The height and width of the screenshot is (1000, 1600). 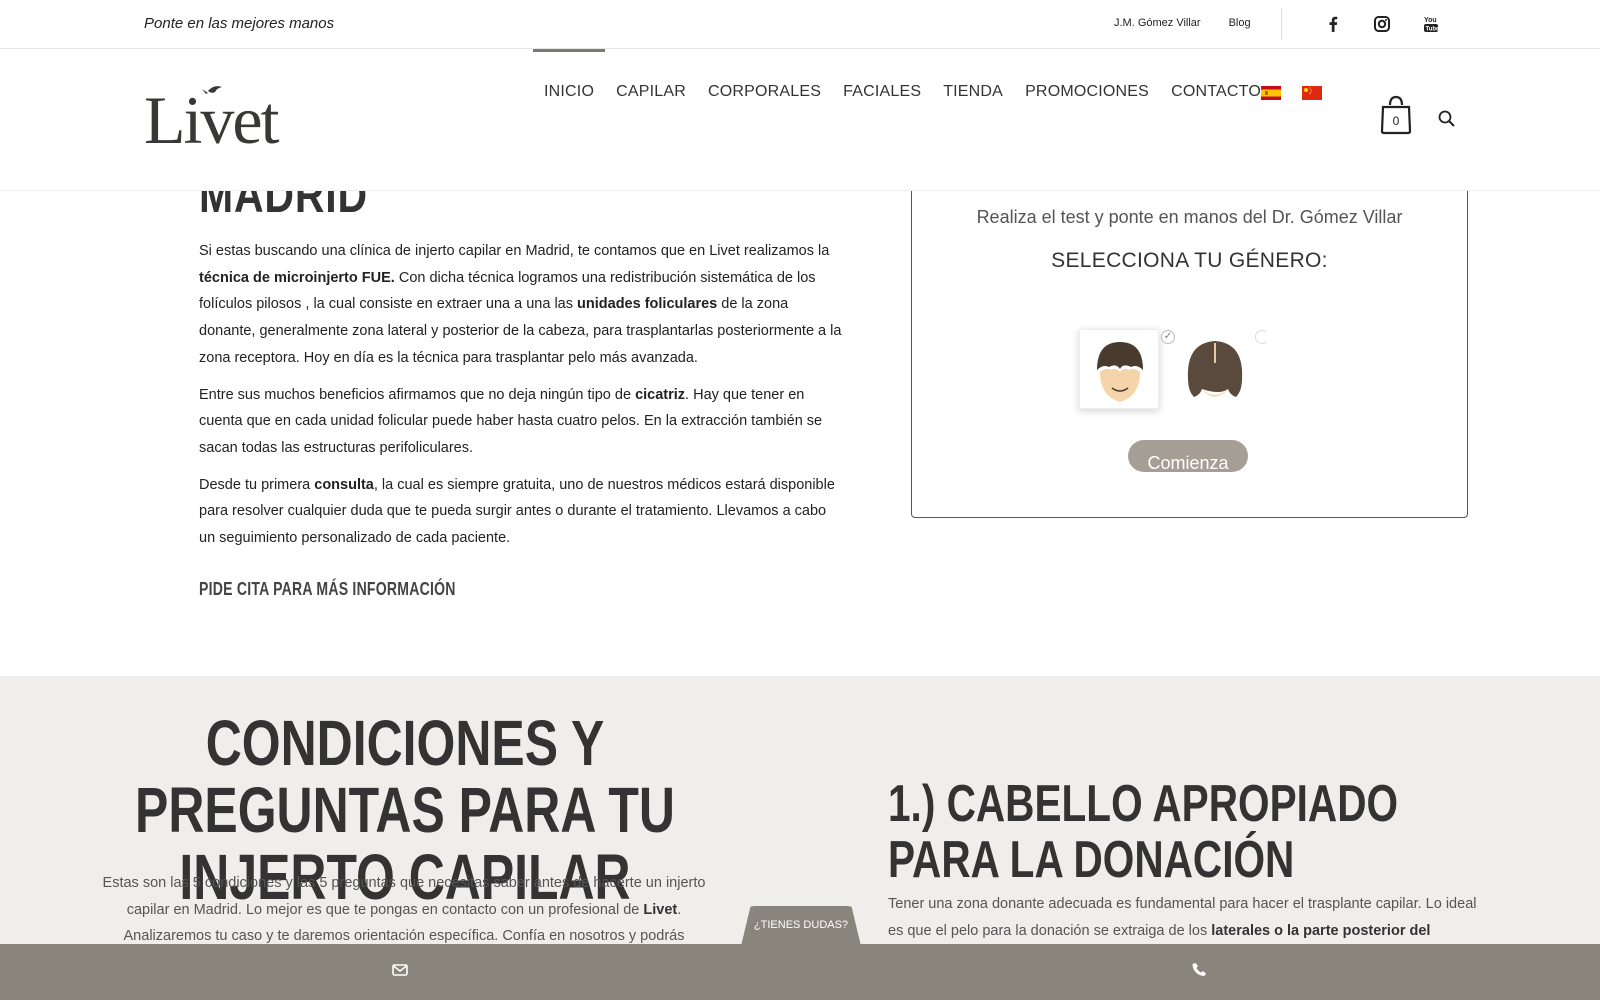 I want to click on facebook-icon, so click(x=1333, y=24).